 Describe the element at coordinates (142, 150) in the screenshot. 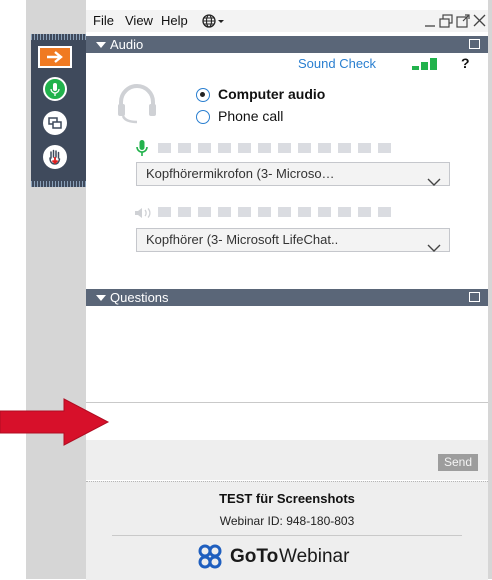

I see `microphone-level-icon` at that location.